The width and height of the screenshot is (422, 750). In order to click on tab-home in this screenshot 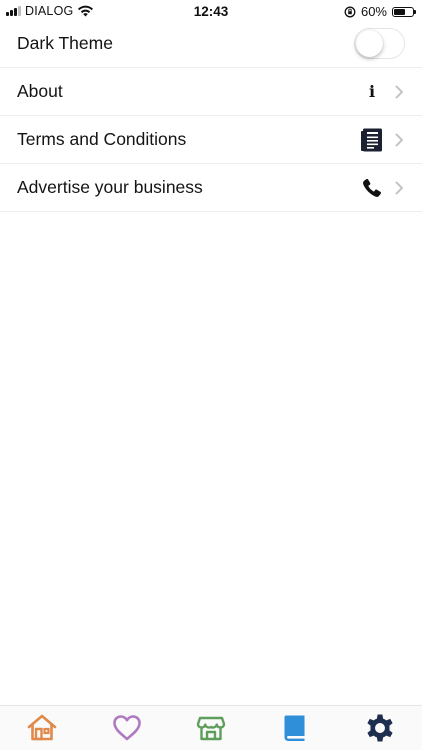, I will do `click(42, 728)`.